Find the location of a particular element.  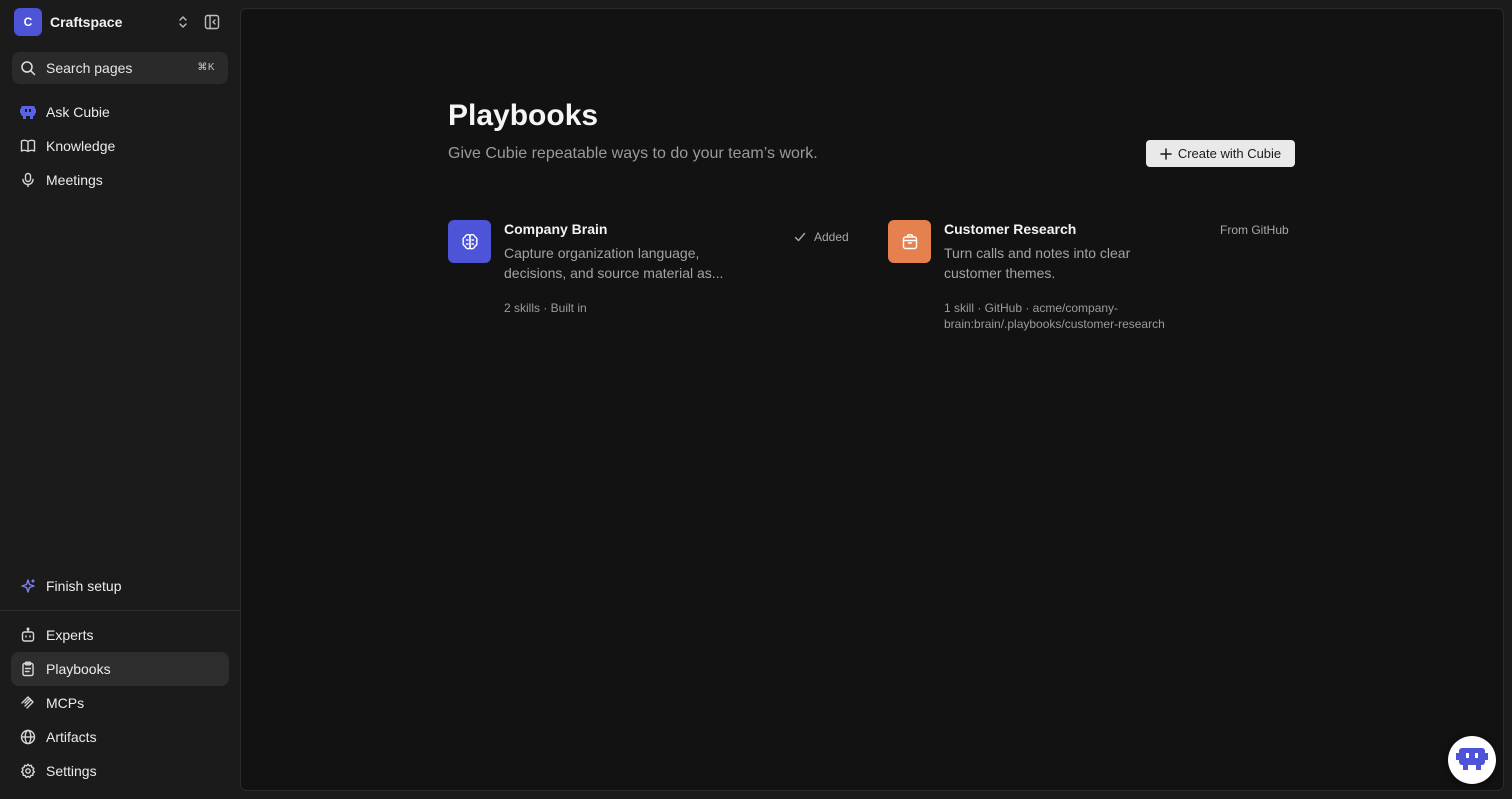

workspace-header: C Craftspace is located at coordinates (121, 22).